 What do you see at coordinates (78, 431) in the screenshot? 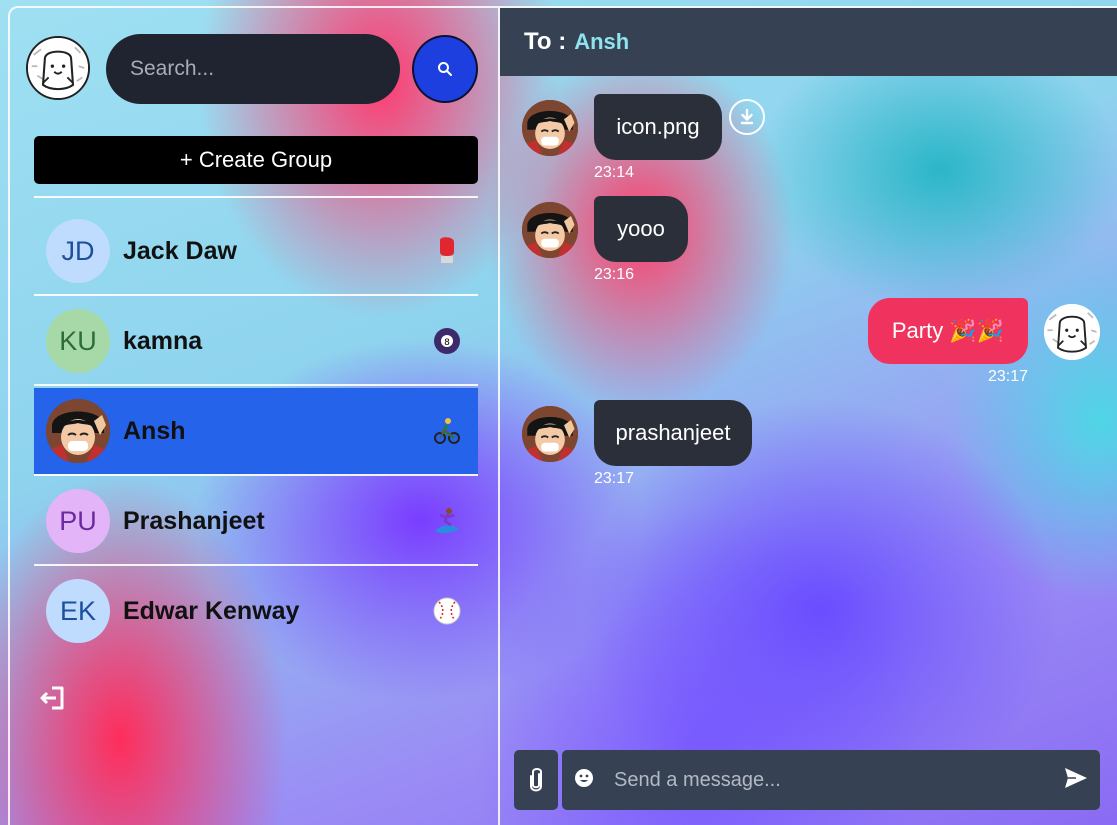
I see `avatar` at bounding box center [78, 431].